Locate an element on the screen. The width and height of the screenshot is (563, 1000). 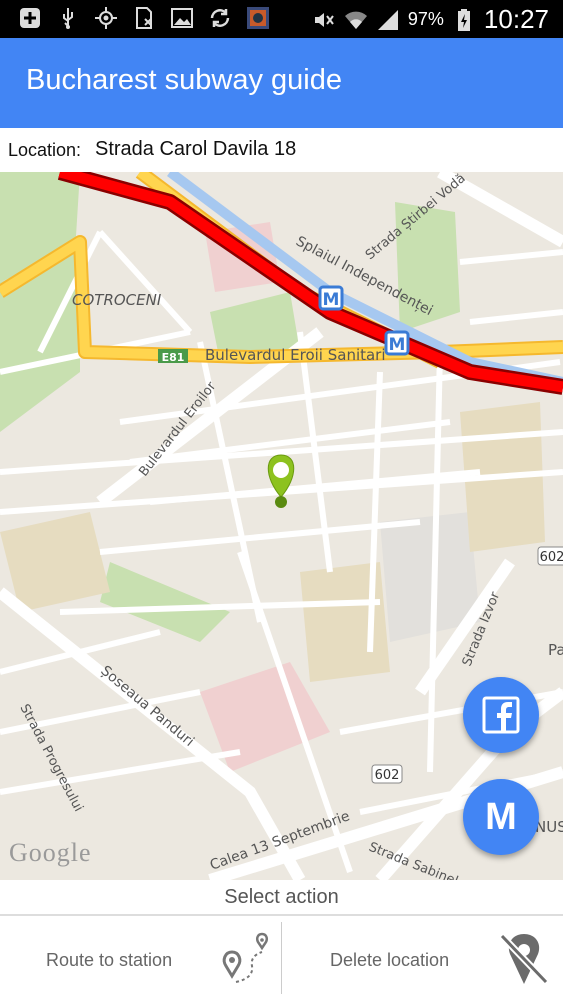
battery-charging-icon is located at coordinates (463, 19).